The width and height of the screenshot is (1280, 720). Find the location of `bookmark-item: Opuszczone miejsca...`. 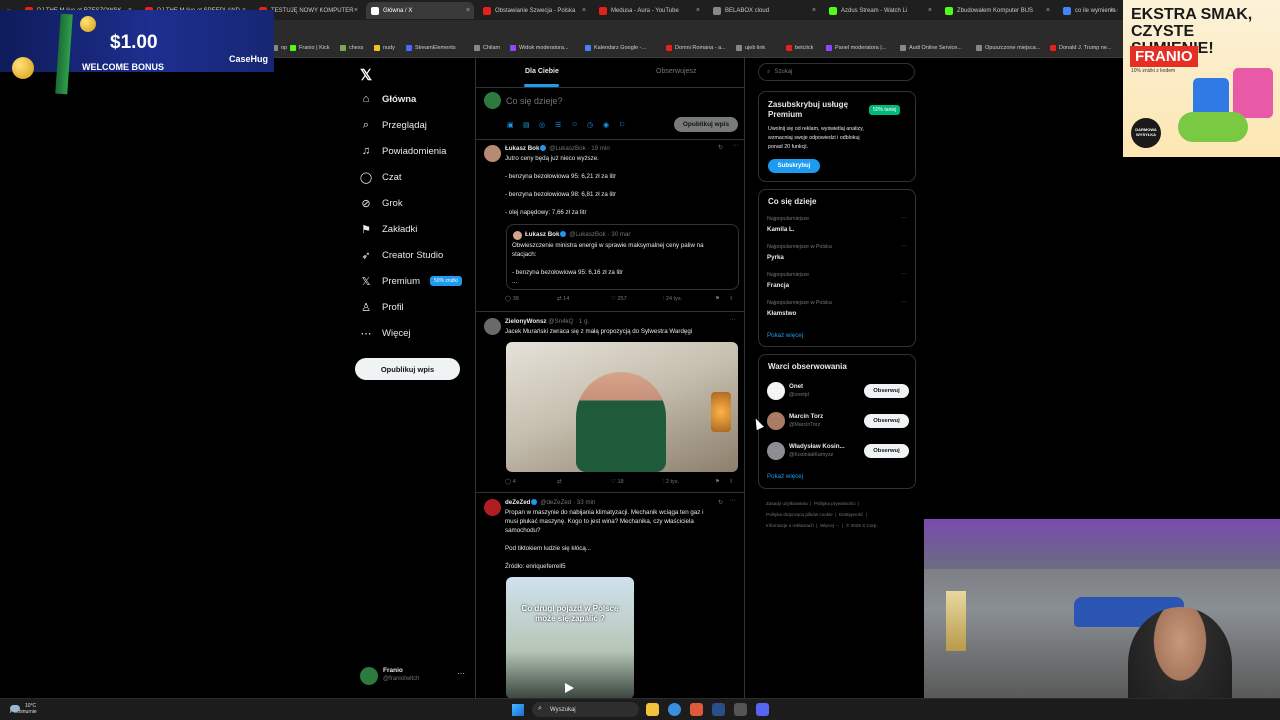

bookmark-item: Opuszczone miejsca... is located at coordinates (1008, 48).